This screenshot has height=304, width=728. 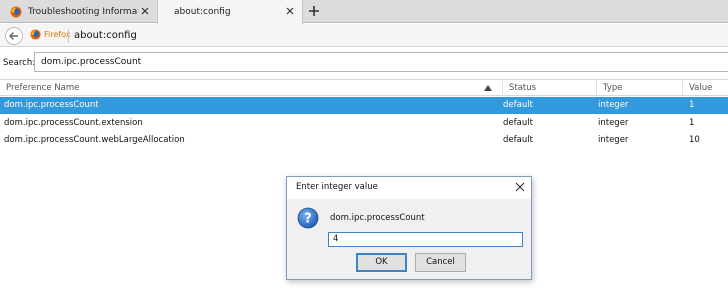 I want to click on tab-title: about:config, so click(x=202, y=12).